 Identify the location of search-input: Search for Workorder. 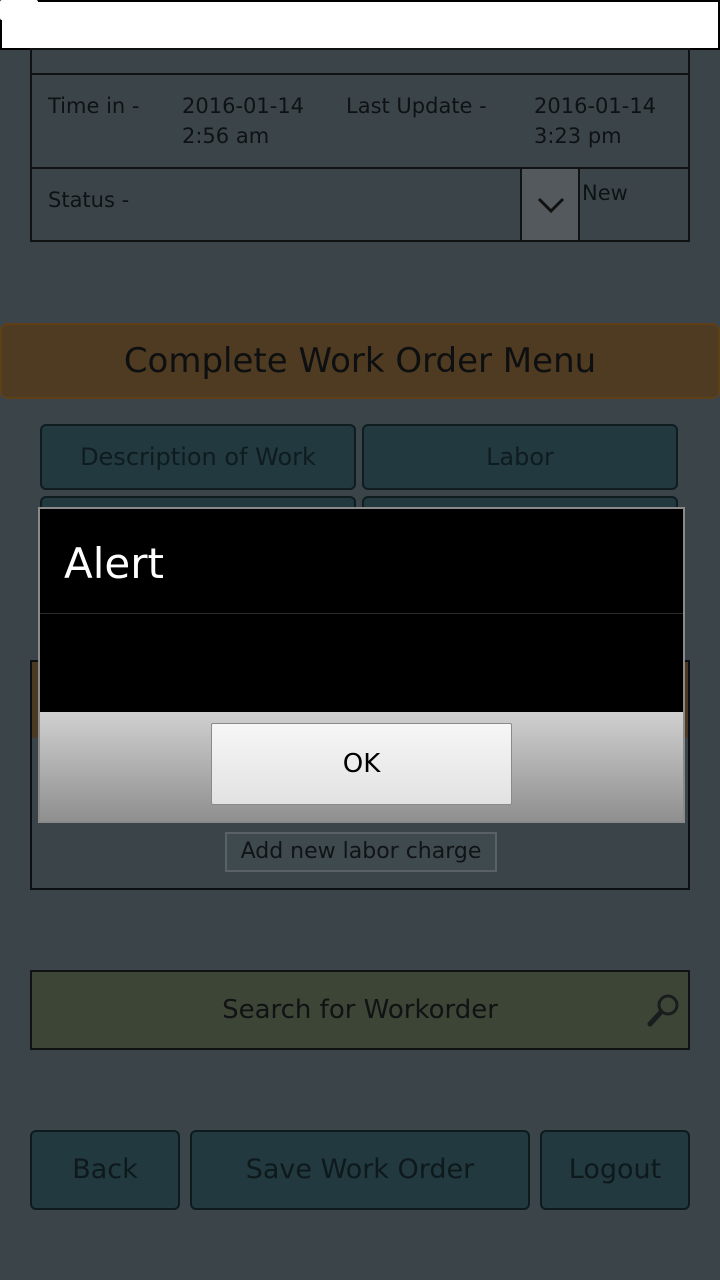
(360, 1010).